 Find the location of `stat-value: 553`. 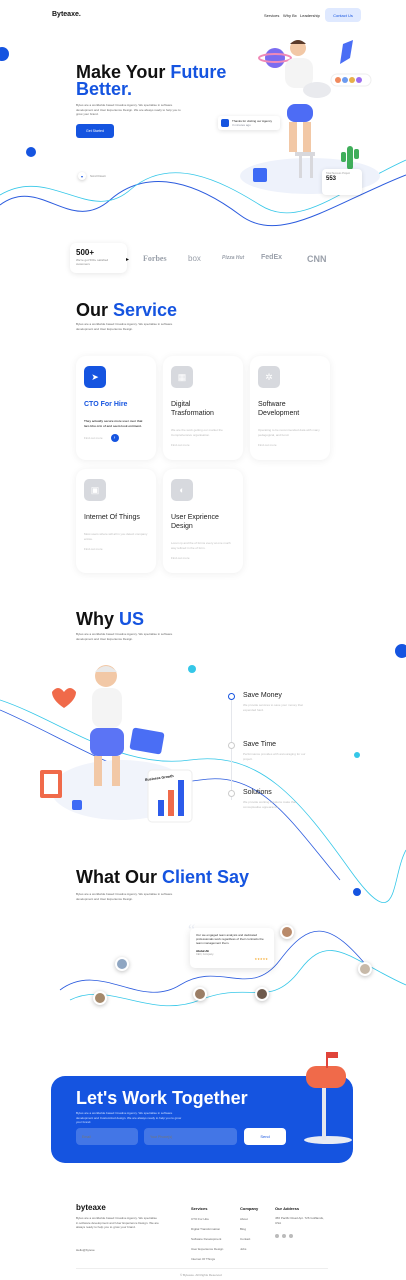

stat-value: 553 is located at coordinates (331, 179).